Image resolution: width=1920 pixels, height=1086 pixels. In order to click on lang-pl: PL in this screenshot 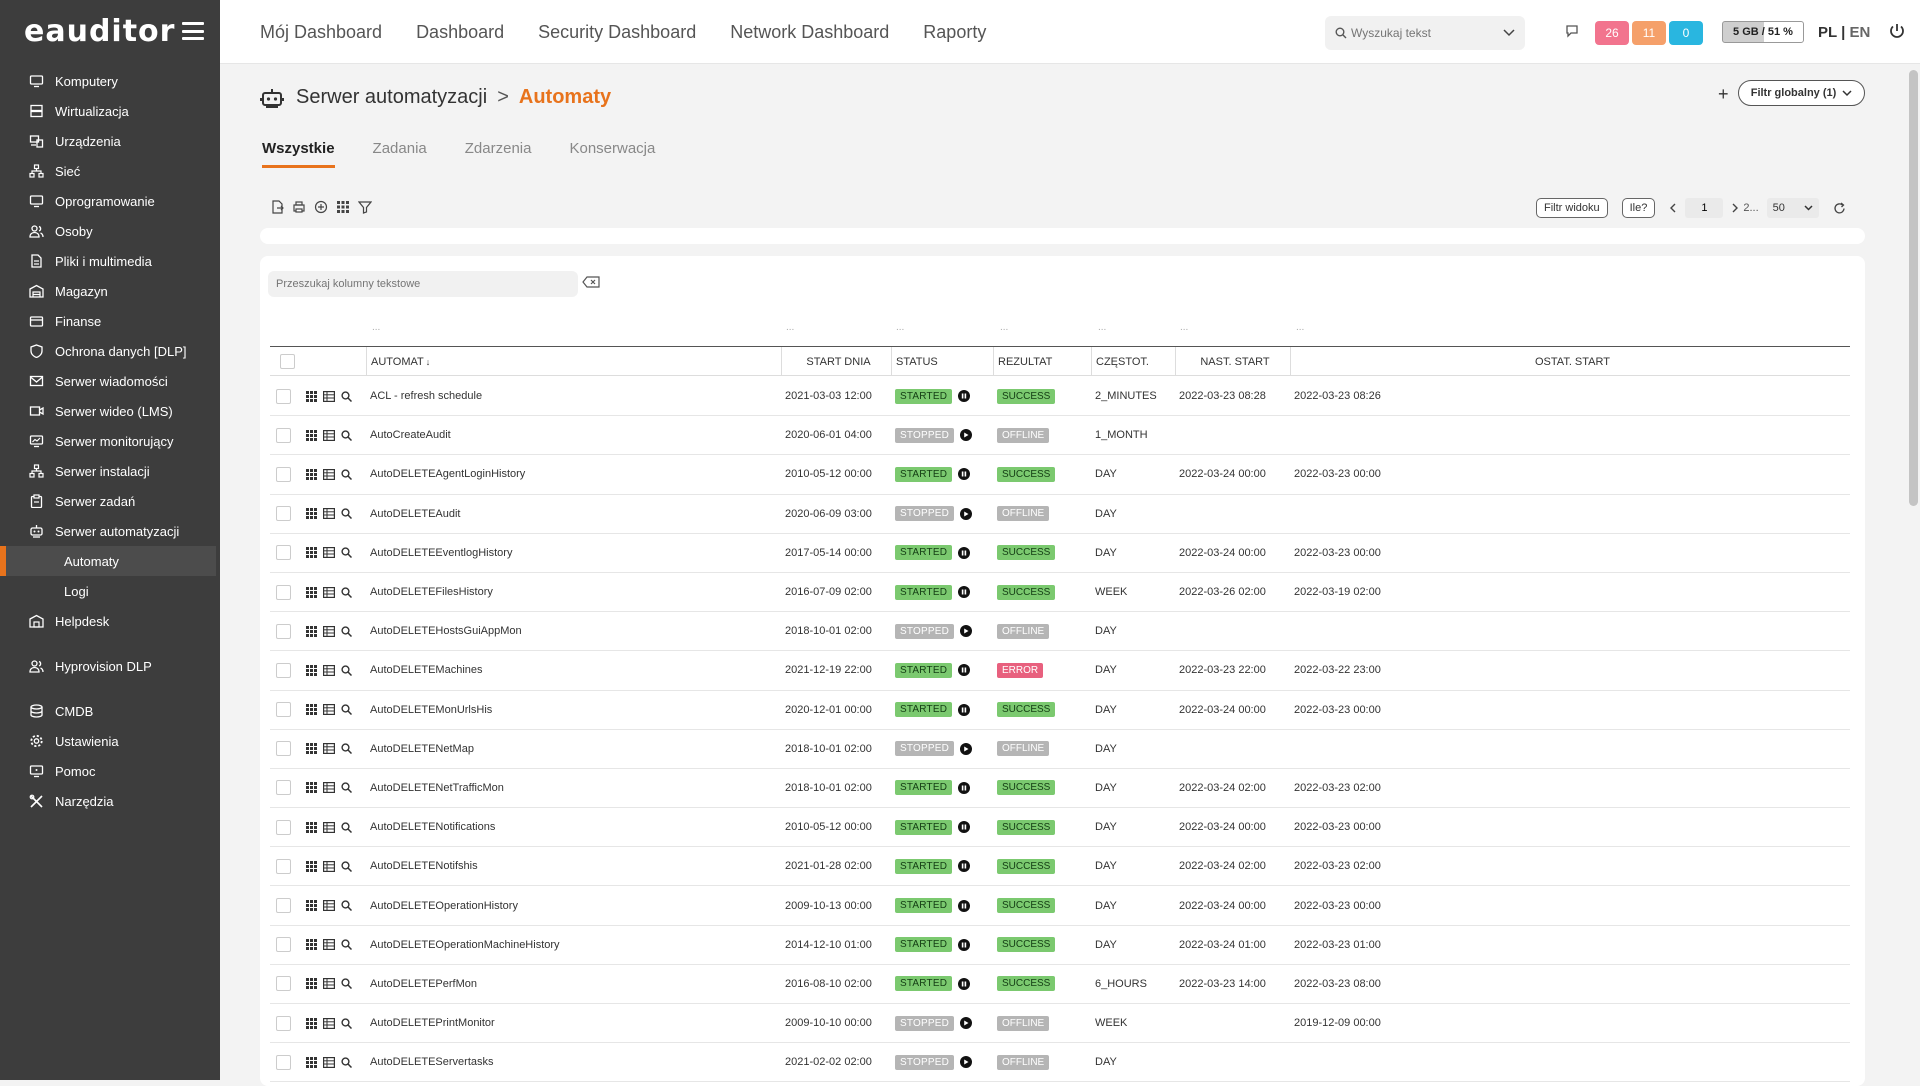, I will do `click(1827, 32)`.